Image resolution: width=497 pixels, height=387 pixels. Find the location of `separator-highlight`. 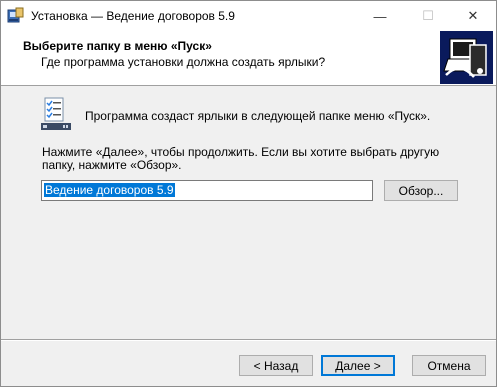

separator-highlight is located at coordinates (248, 340).